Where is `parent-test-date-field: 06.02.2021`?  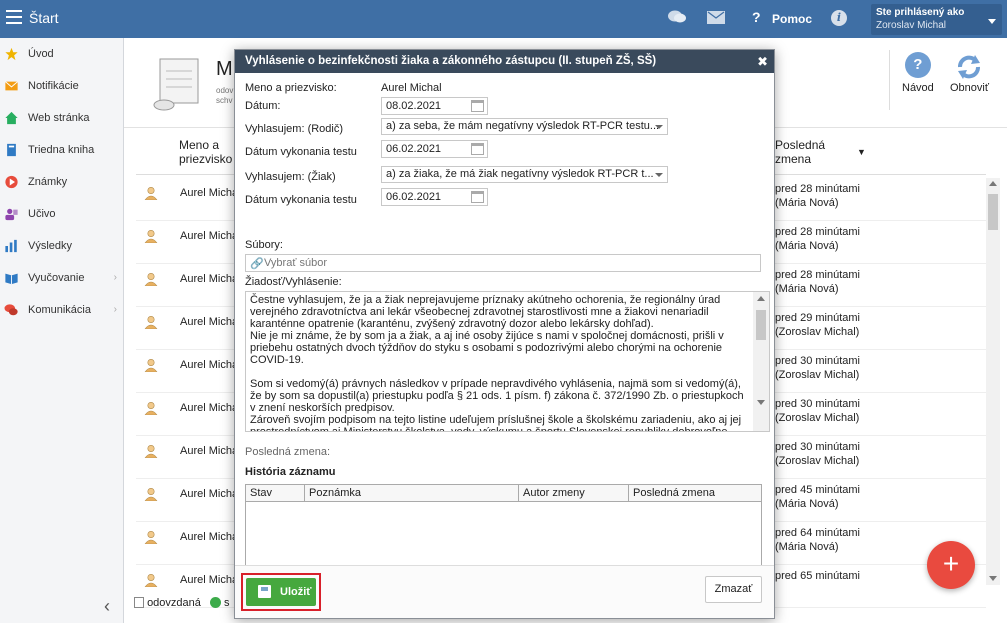
parent-test-date-field: 06.02.2021 is located at coordinates (434, 149).